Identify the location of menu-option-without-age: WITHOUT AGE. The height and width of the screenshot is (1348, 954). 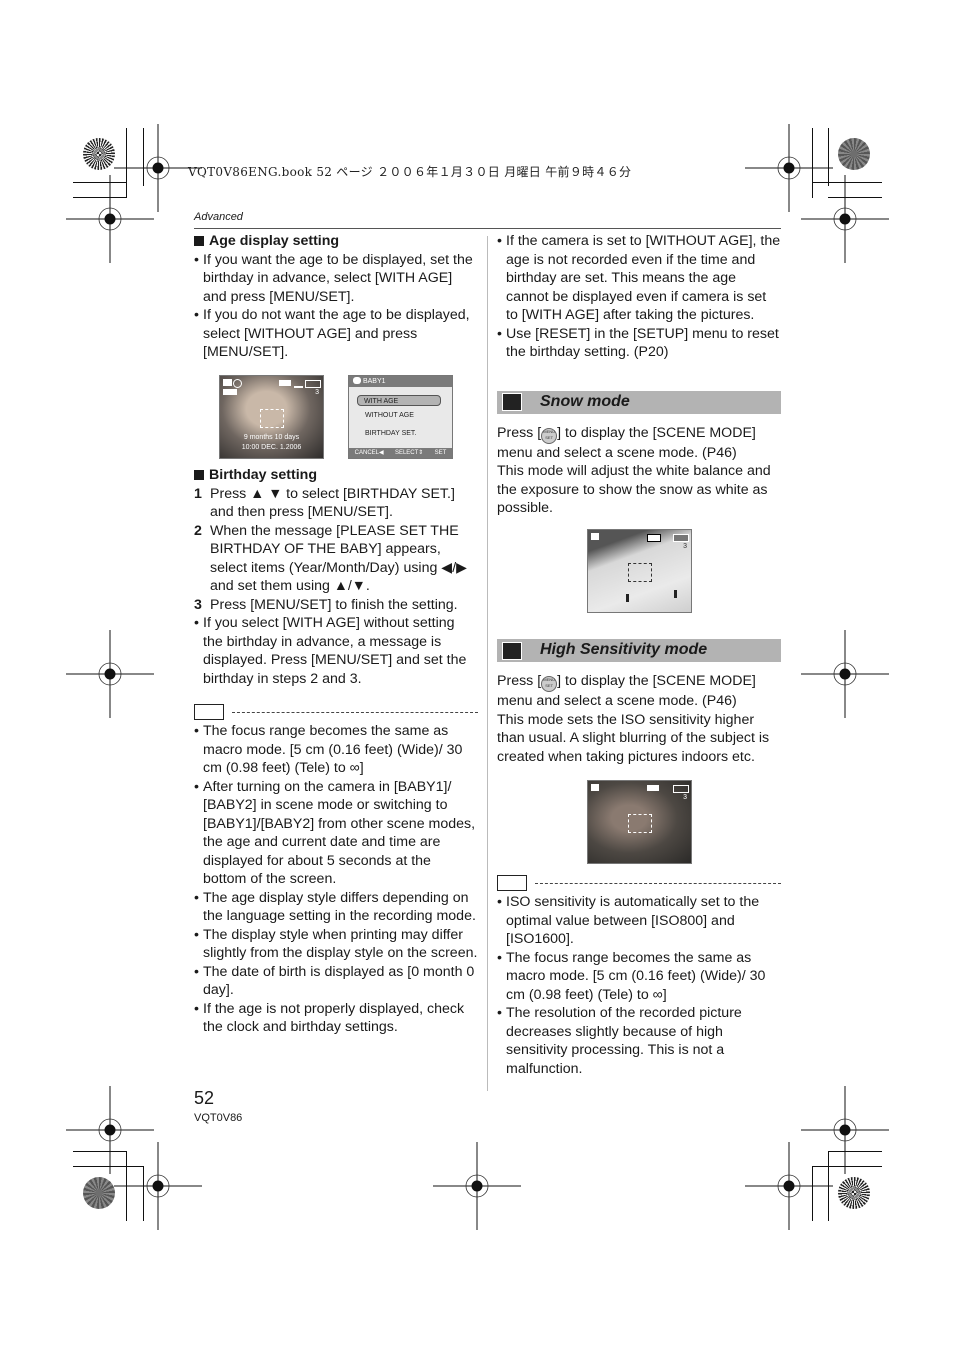
(389, 415).